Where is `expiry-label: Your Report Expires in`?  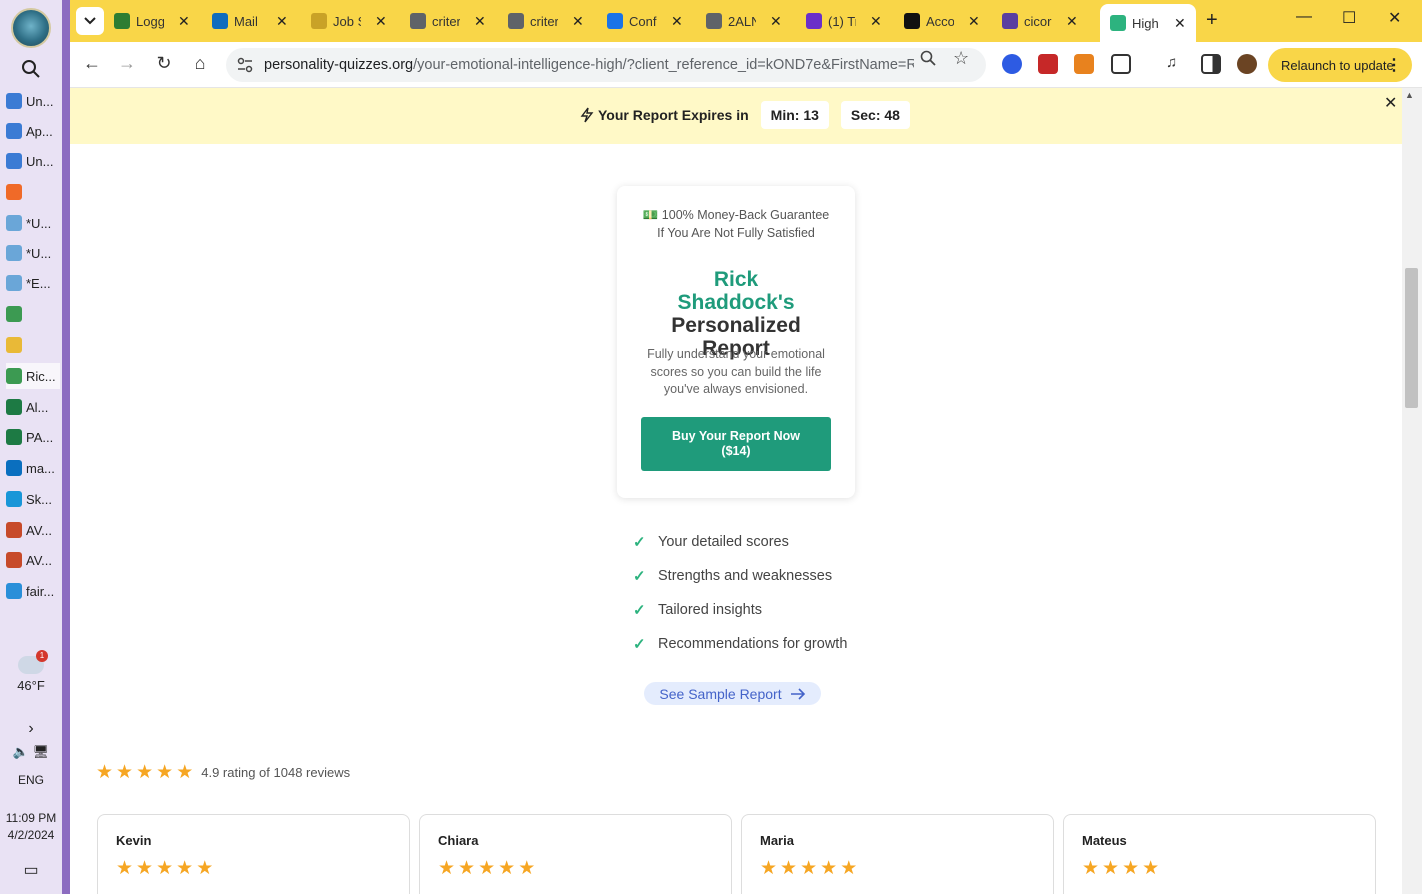 expiry-label: Your Report Expires in is located at coordinates (664, 115).